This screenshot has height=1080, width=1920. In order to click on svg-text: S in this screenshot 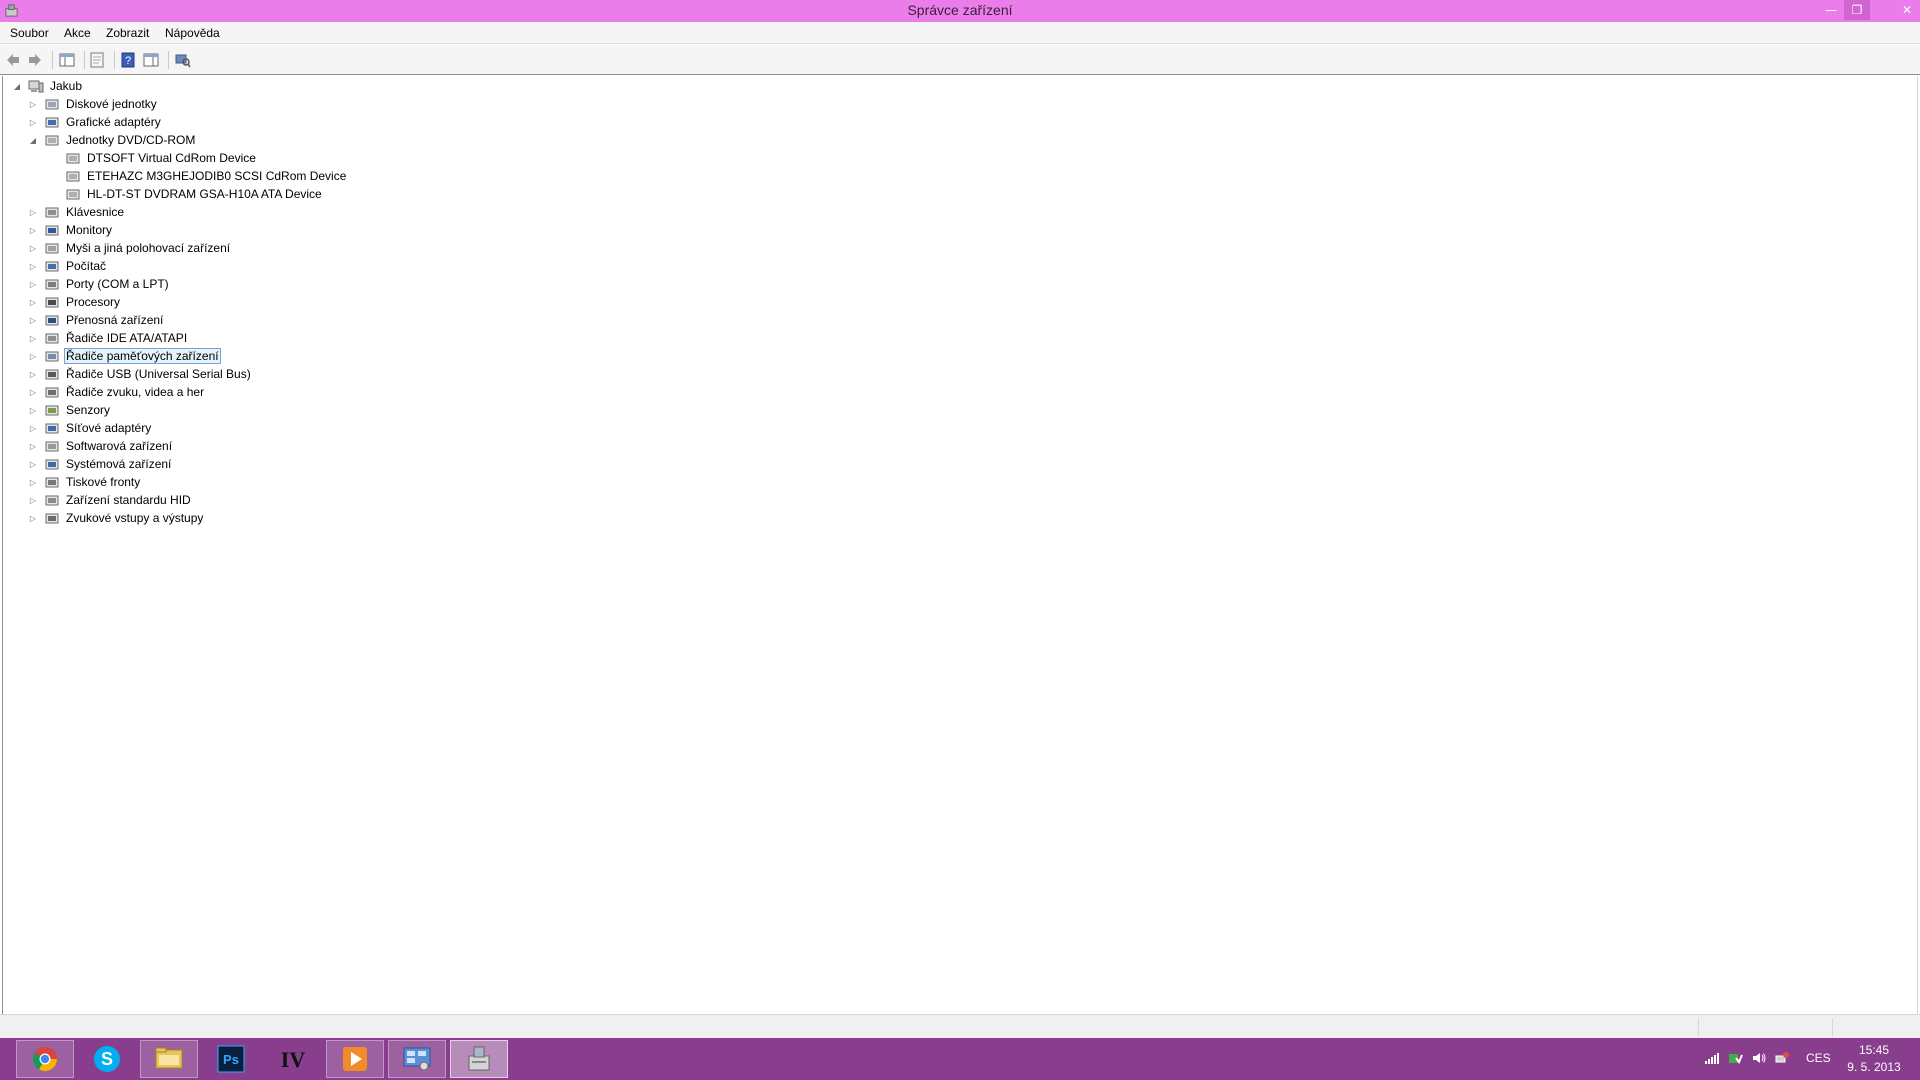, I will do `click(107, 1059)`.